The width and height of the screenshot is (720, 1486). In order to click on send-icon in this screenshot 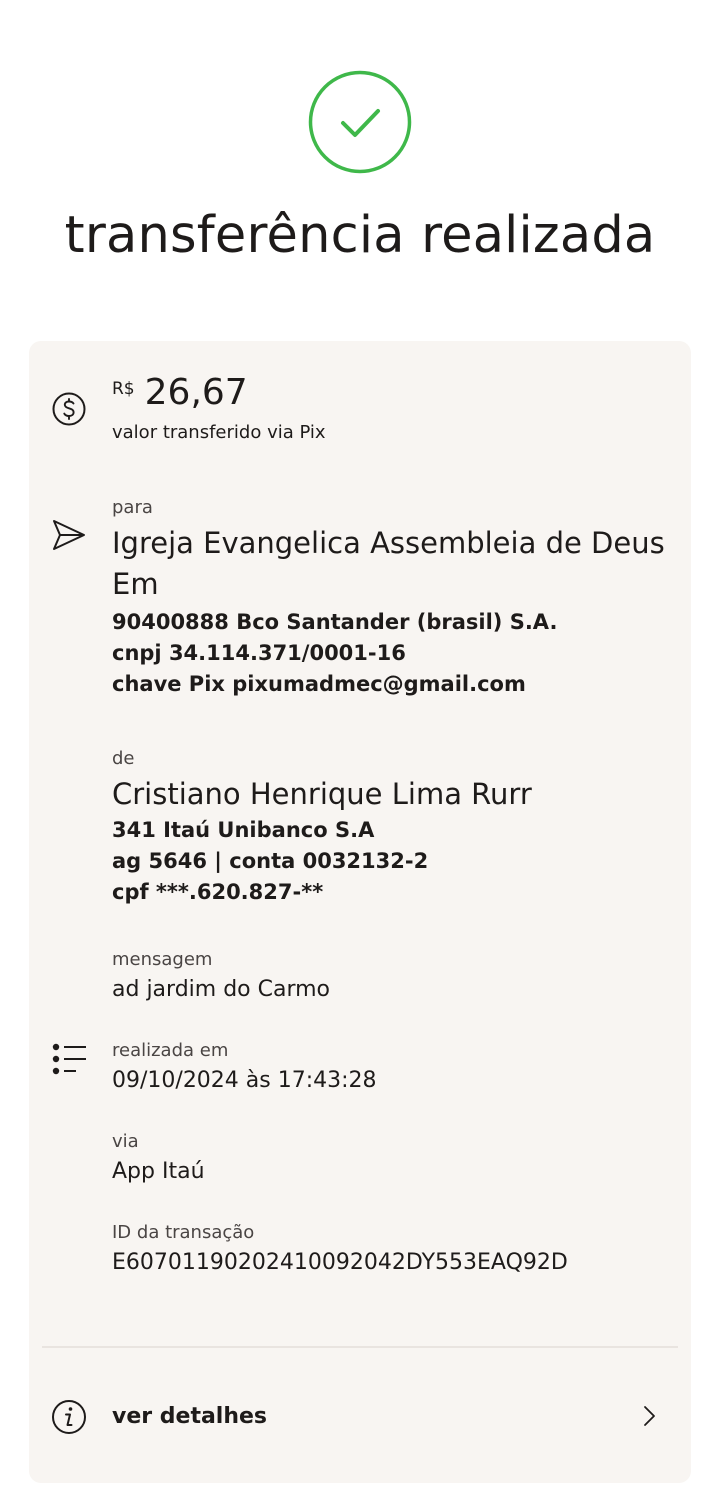, I will do `click(69, 535)`.